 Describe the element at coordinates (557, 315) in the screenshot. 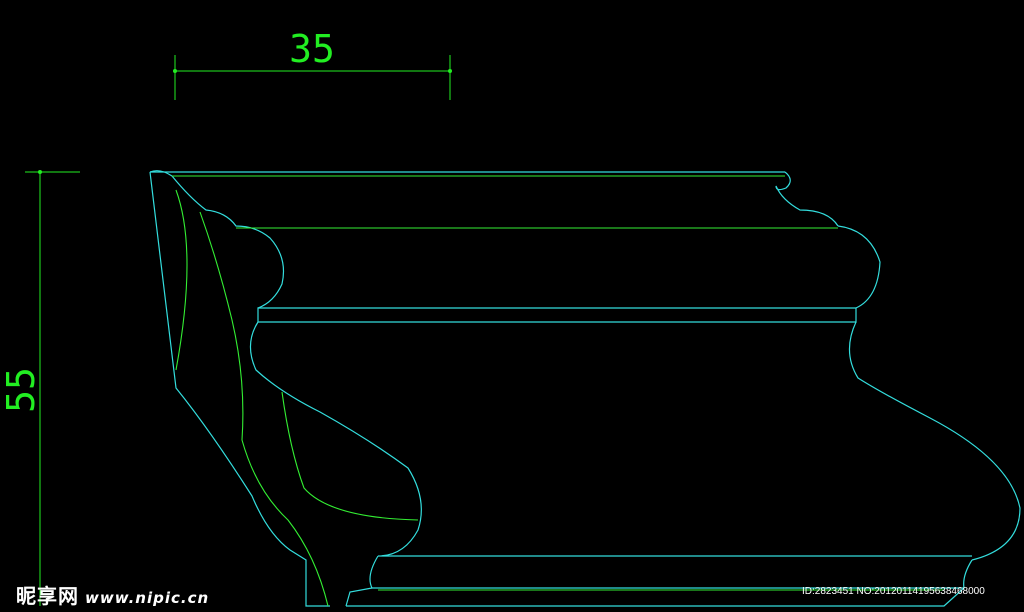

I see `outline-fillet-band` at that location.